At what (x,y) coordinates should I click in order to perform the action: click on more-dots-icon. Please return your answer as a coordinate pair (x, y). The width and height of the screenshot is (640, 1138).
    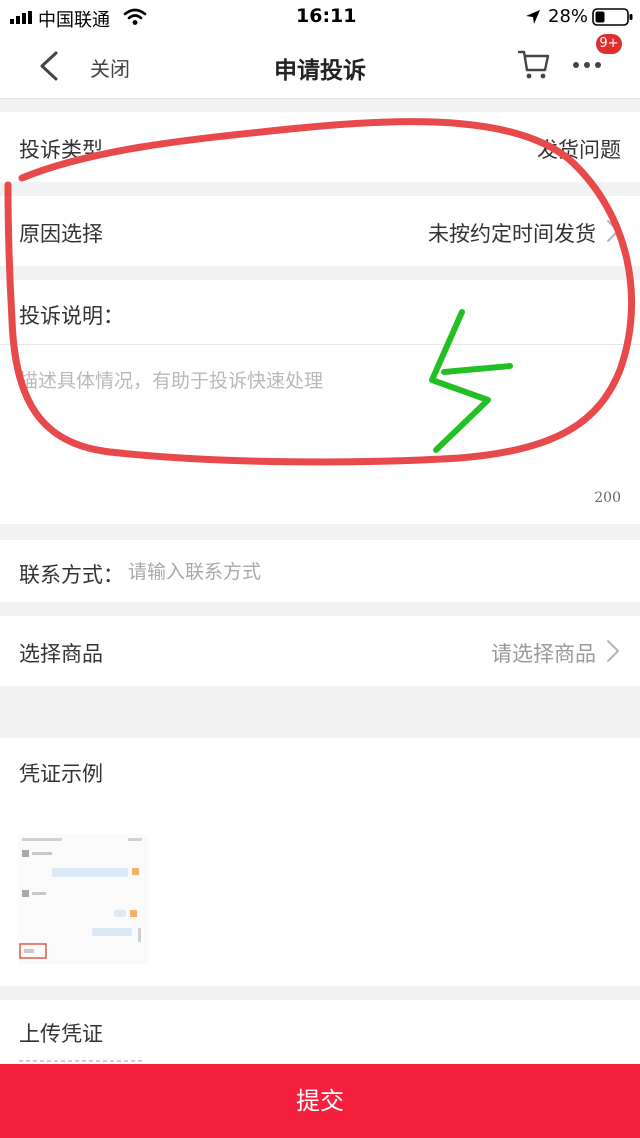
    Looking at the image, I should click on (587, 65).